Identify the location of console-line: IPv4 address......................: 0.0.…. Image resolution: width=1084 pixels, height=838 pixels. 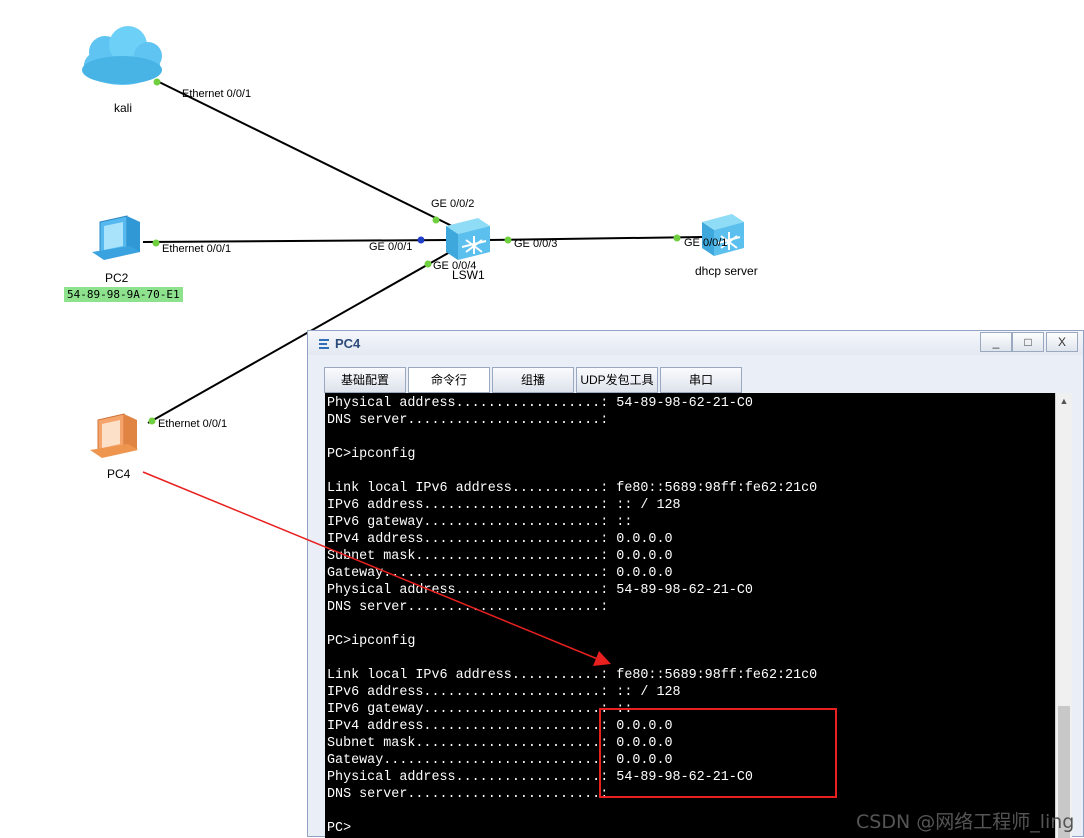
(500, 539).